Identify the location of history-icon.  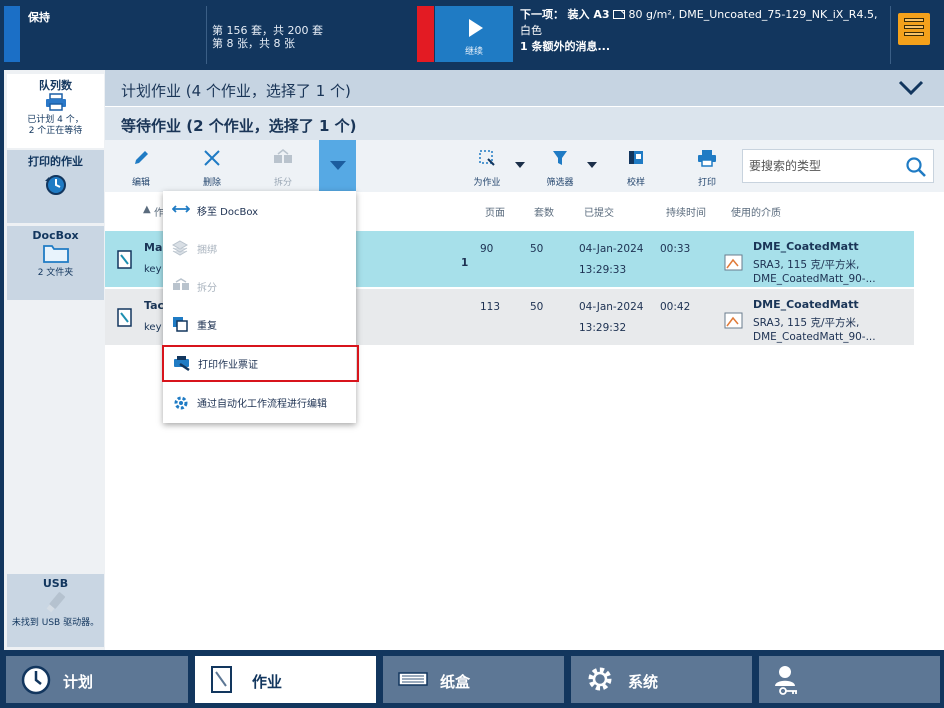
(55, 185).